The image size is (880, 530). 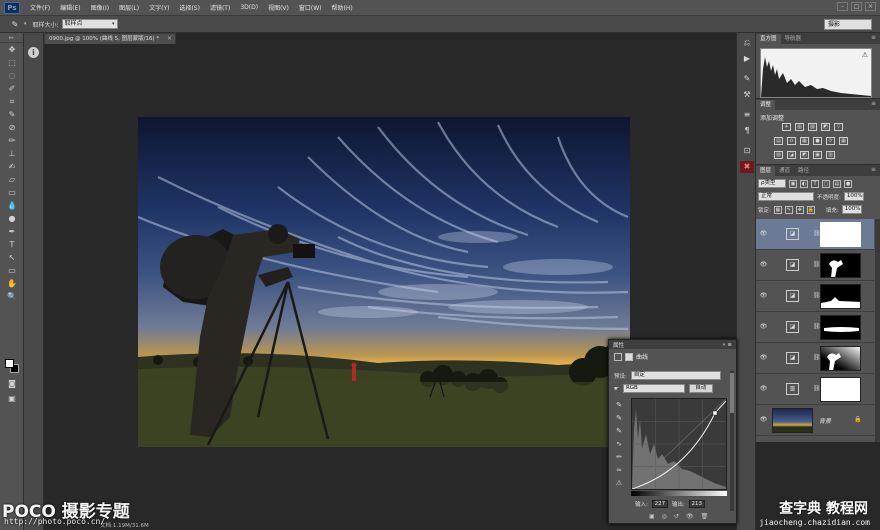 What do you see at coordinates (747, 115) in the screenshot?
I see `character-icon: ≡` at bounding box center [747, 115].